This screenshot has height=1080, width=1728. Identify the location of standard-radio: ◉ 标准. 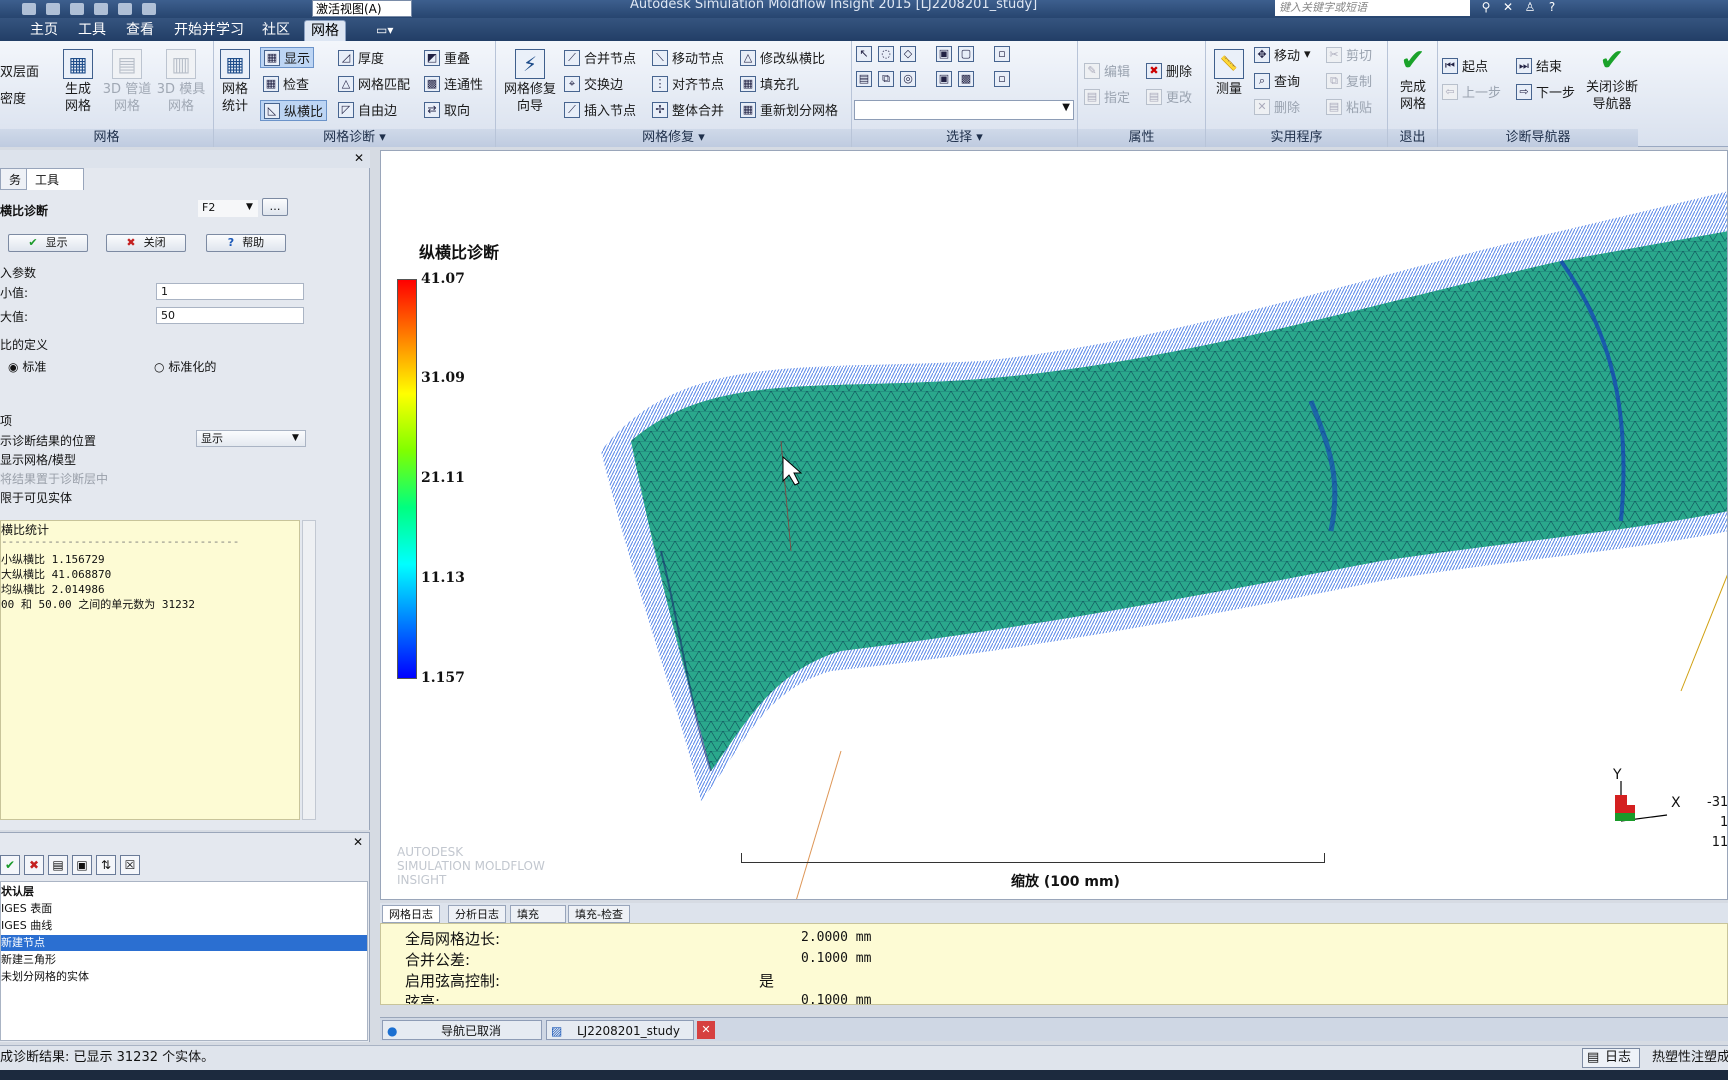
(27, 366).